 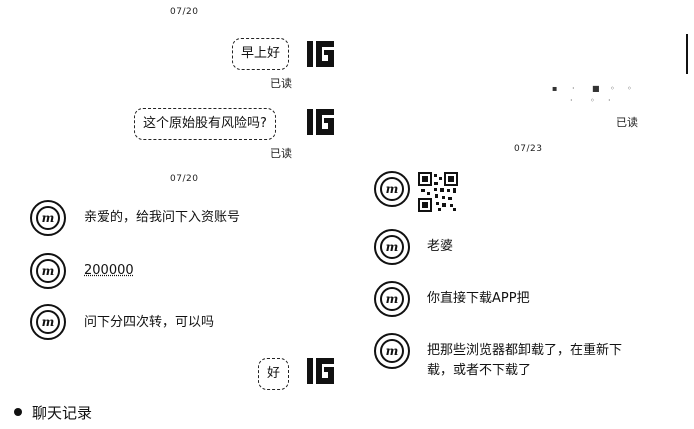 What do you see at coordinates (281, 153) in the screenshot?
I see `read-status-2: 已读` at bounding box center [281, 153].